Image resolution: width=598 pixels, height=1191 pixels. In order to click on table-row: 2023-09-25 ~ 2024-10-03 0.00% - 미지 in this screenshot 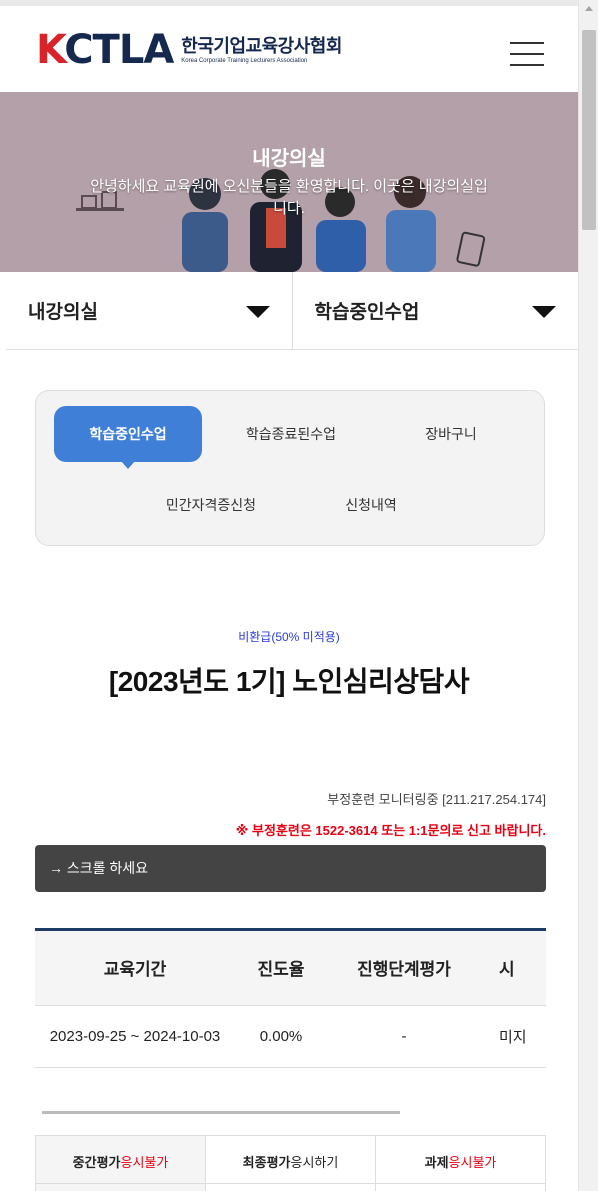, I will do `click(290, 1036)`.